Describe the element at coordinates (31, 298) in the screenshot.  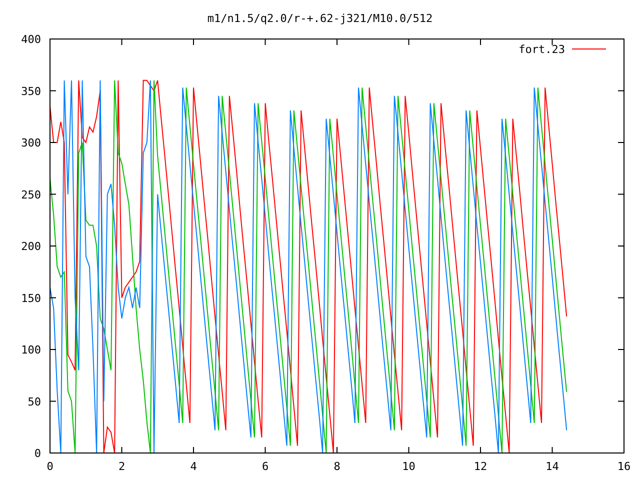
I see `y-tick-label: 150` at that location.